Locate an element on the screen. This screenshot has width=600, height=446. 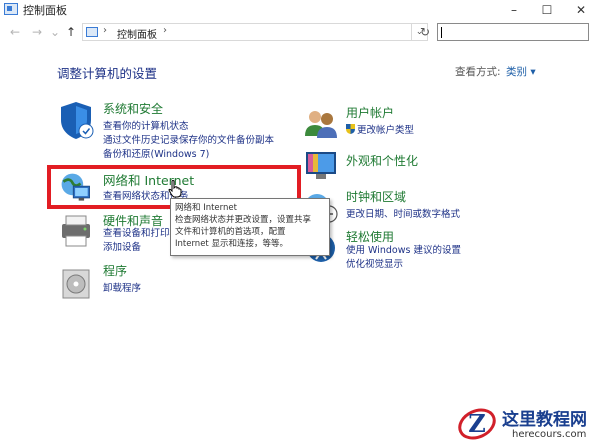
close-button: ✕ is located at coordinates (581, 10).